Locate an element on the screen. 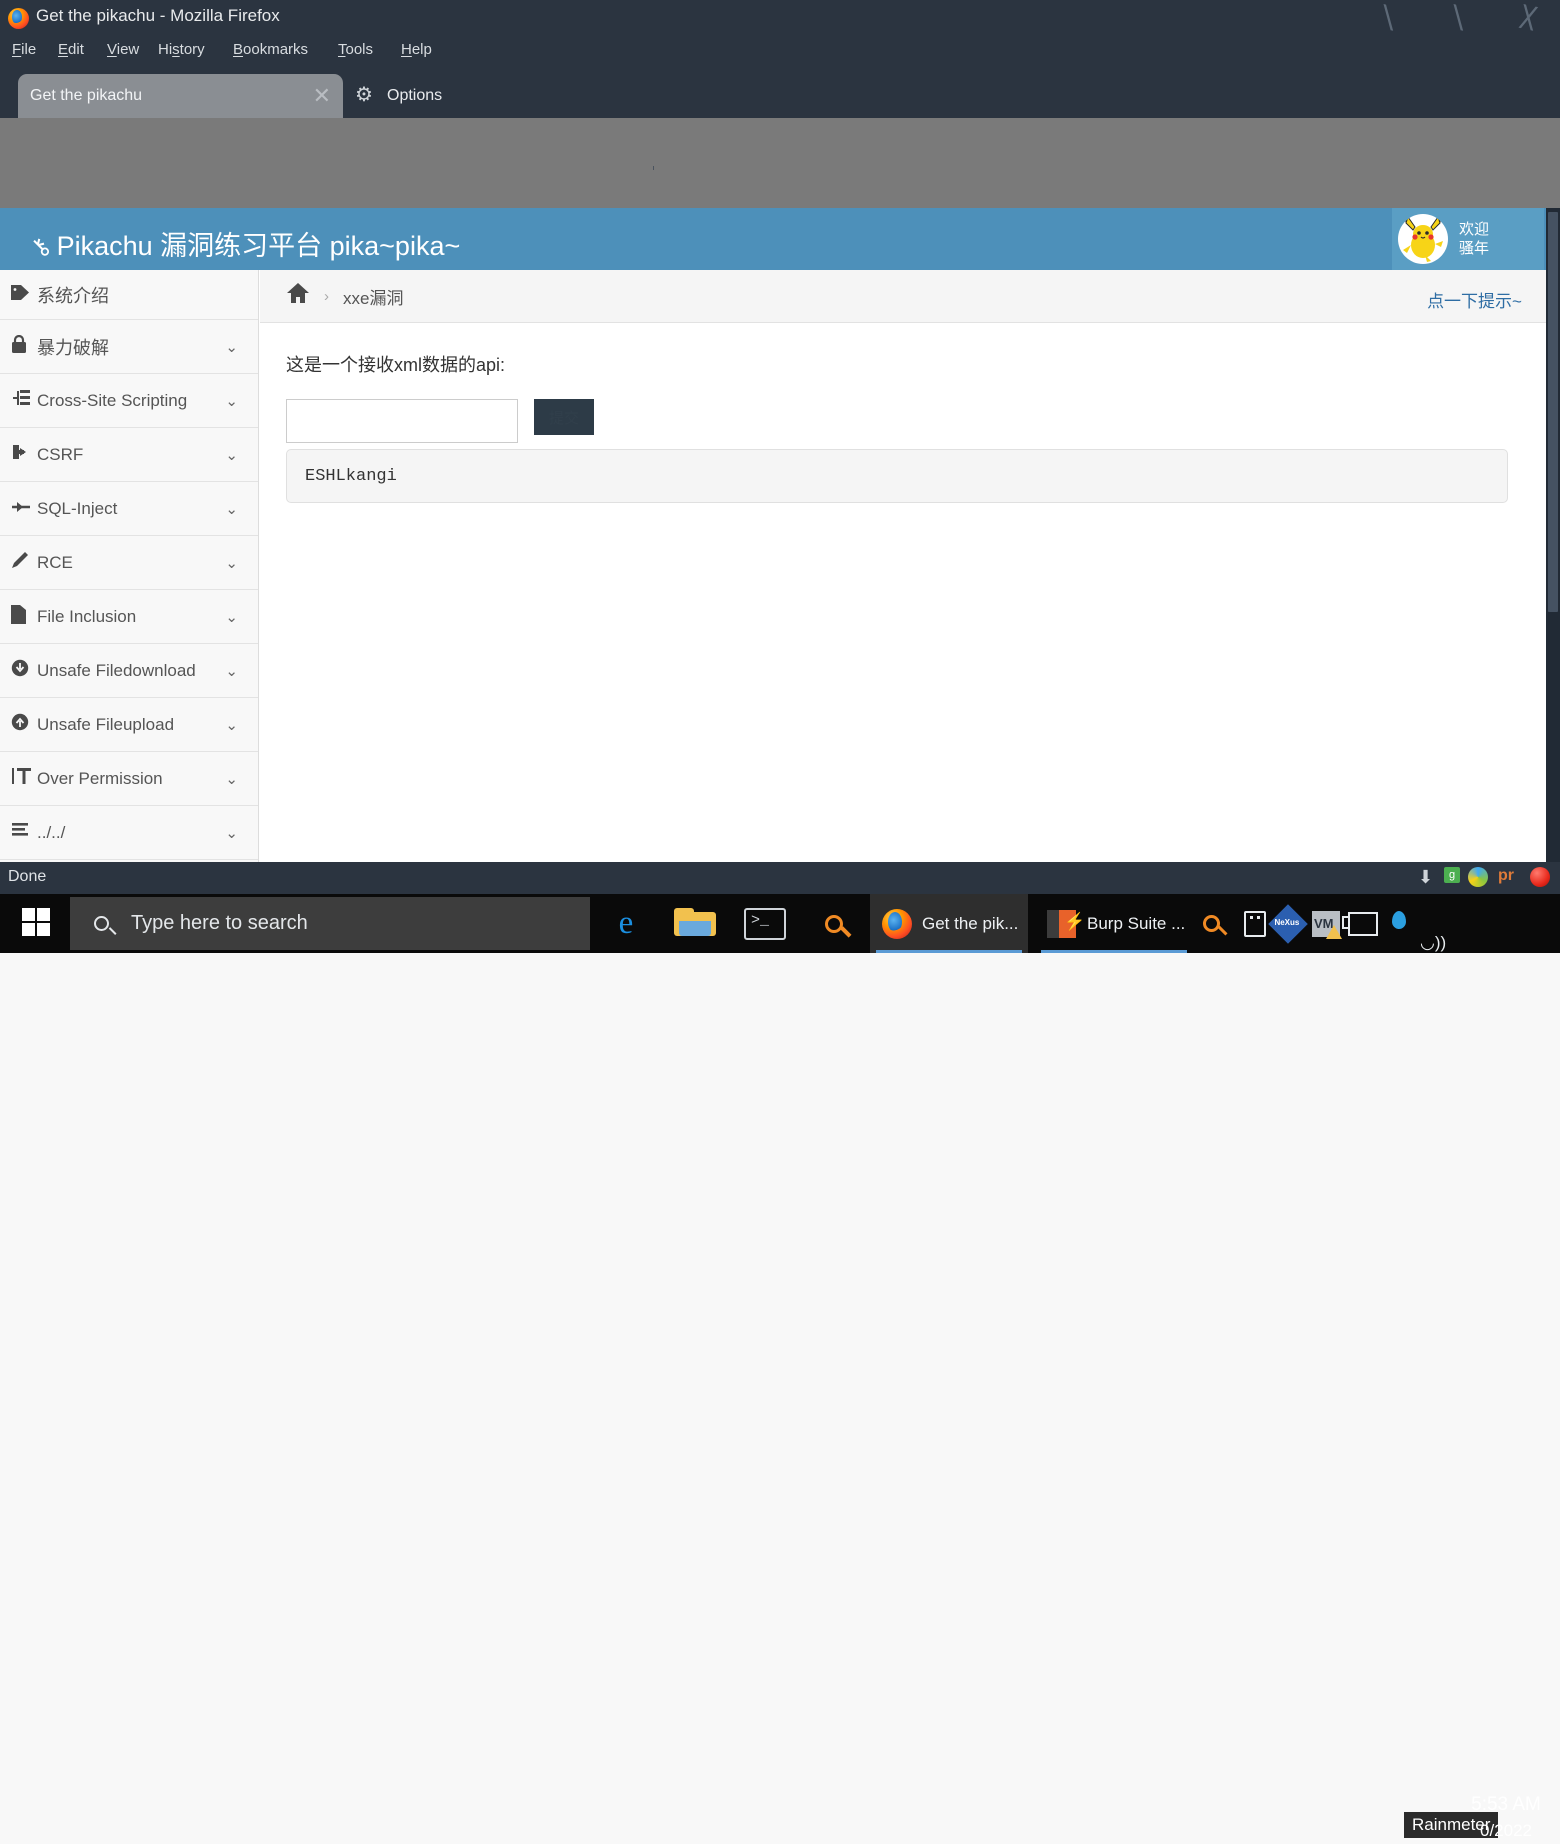  xss-icon is located at coordinates (24, 400).